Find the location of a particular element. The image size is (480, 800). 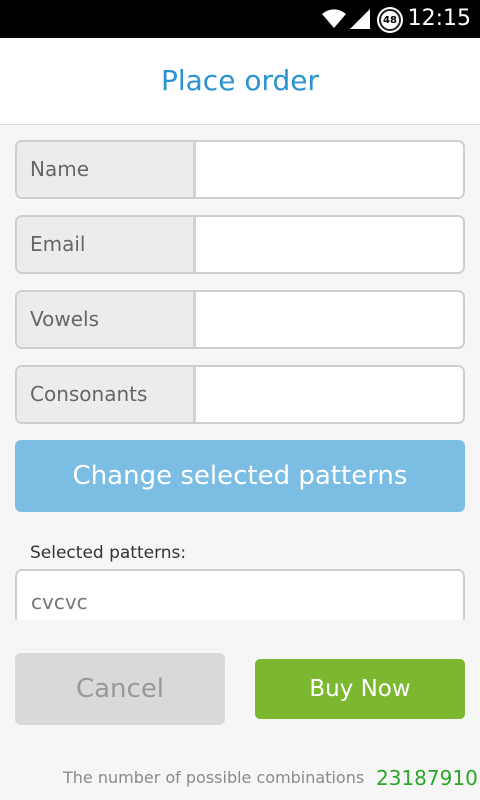

signal-icon is located at coordinates (360, 21).